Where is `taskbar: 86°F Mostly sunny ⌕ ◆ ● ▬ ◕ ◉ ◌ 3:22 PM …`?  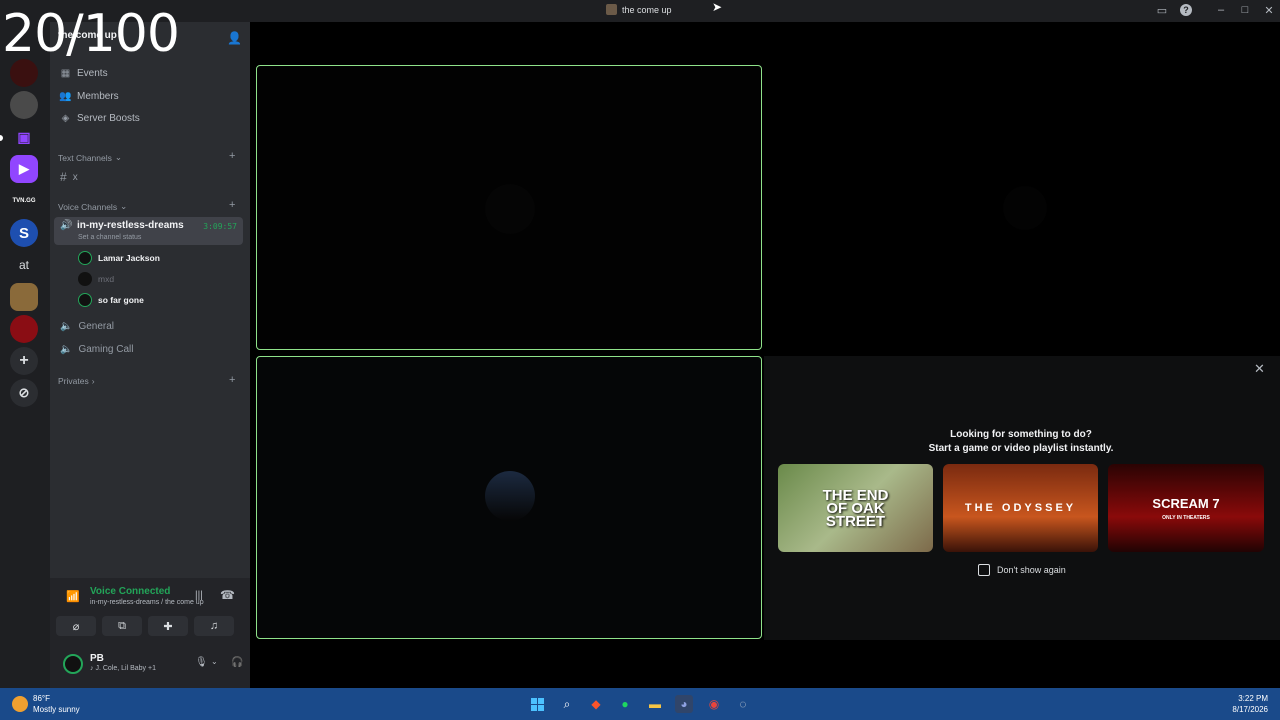
taskbar: 86°F Mostly sunny ⌕ ◆ ● ▬ ◕ ◉ ◌ 3:22 PM … is located at coordinates (640, 704).